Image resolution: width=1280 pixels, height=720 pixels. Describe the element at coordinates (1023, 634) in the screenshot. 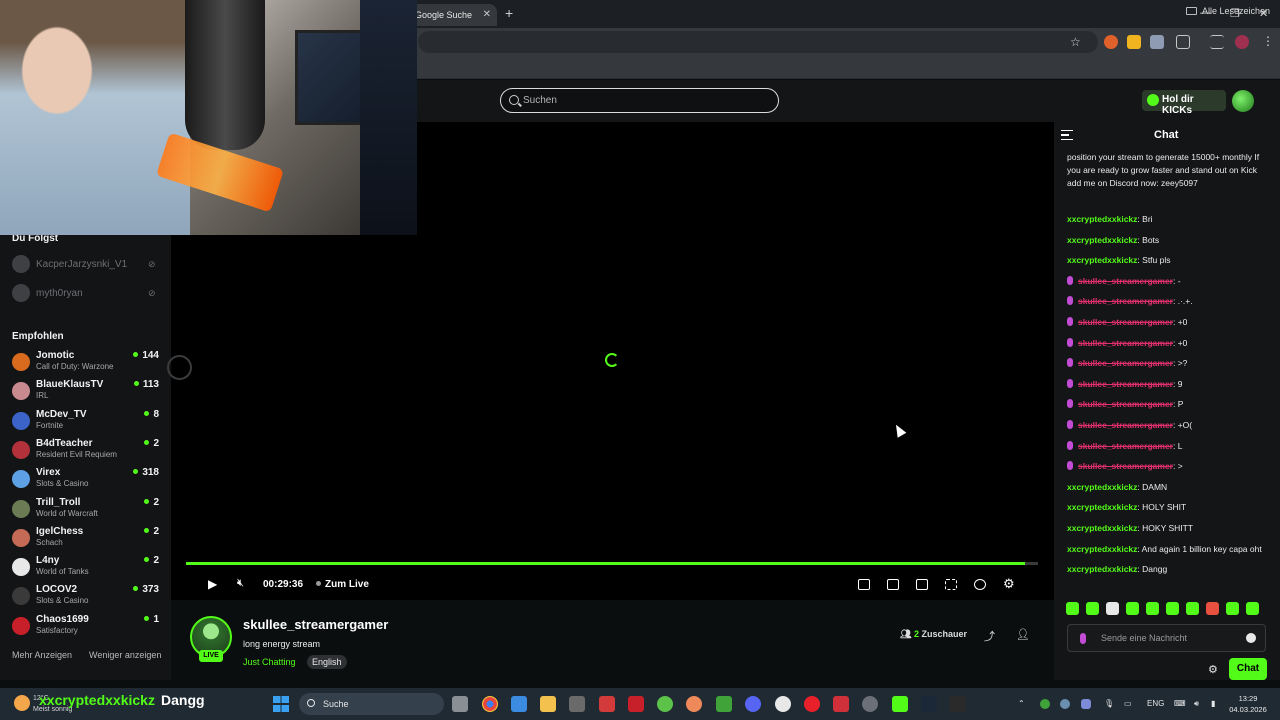

I see `follow-user-icon: 👤︎` at that location.